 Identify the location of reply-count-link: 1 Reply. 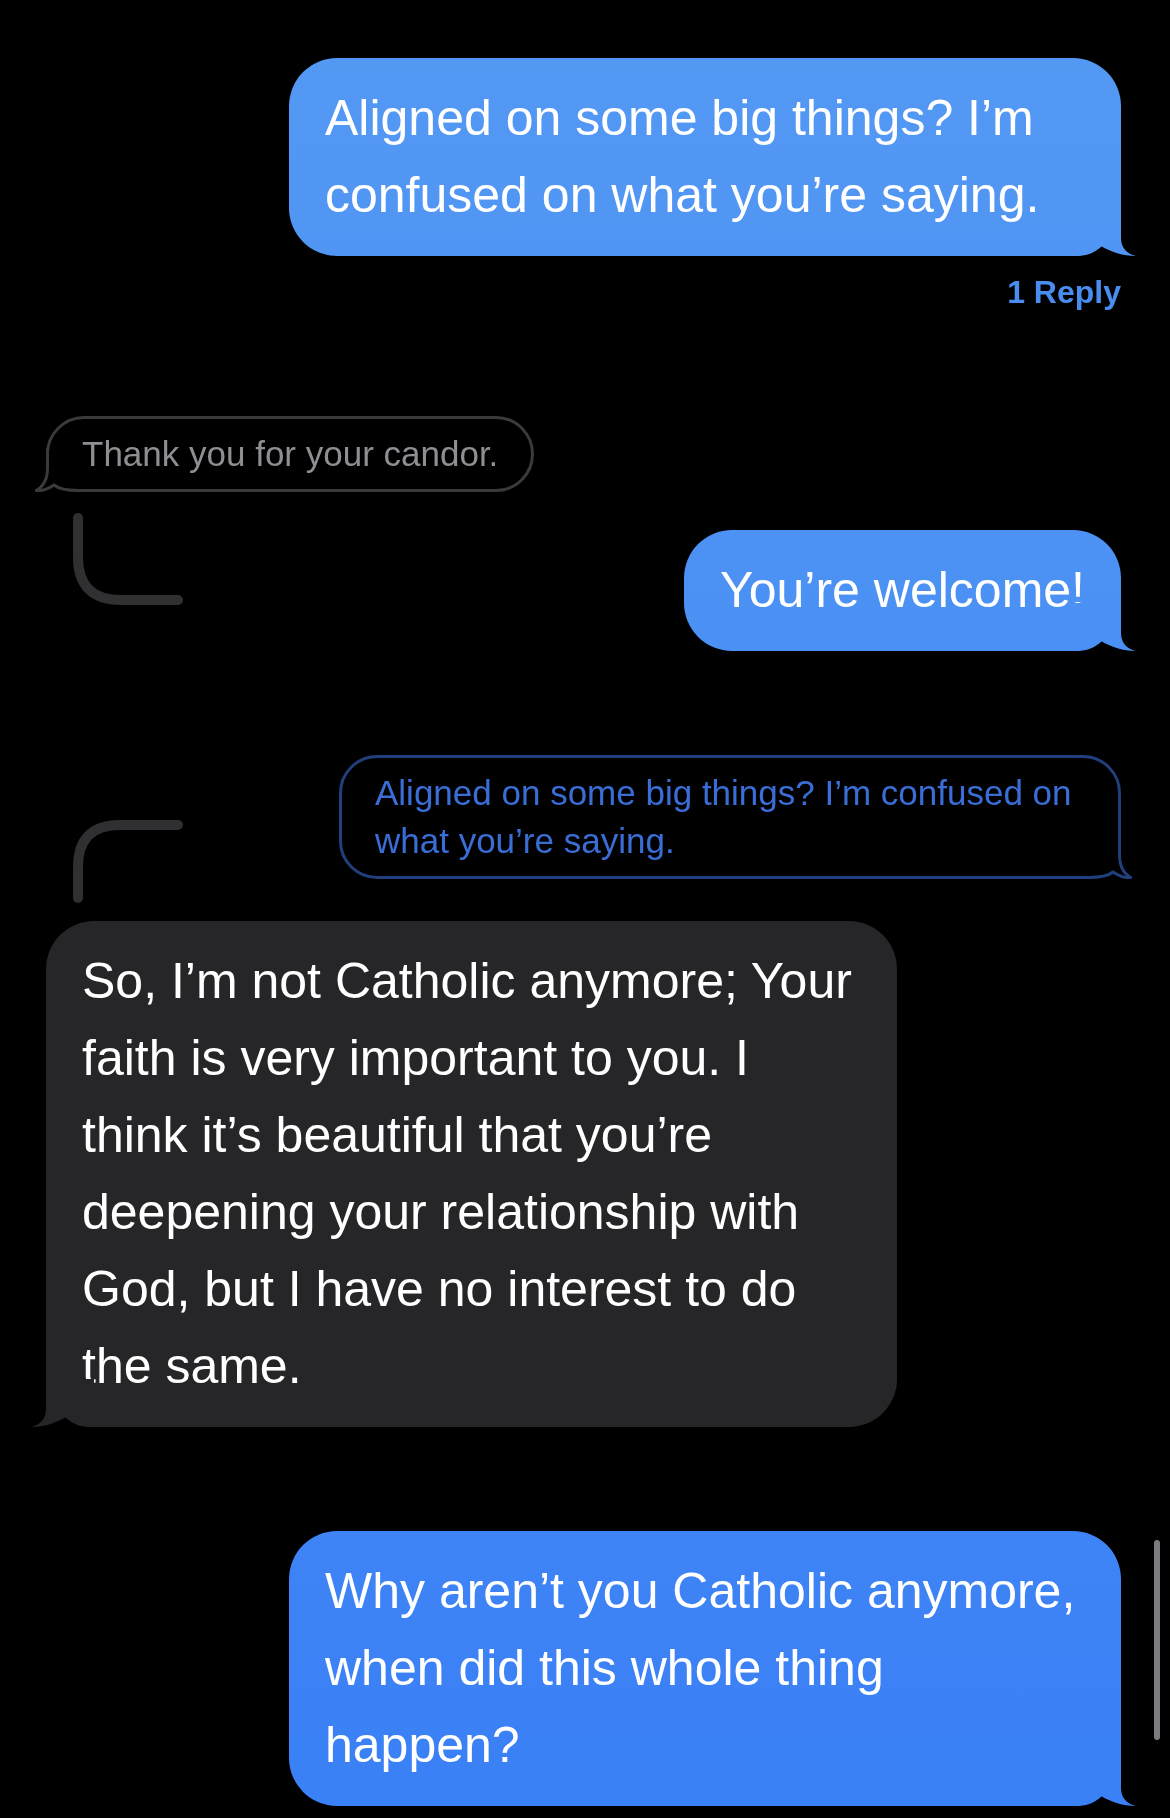
(1064, 292).